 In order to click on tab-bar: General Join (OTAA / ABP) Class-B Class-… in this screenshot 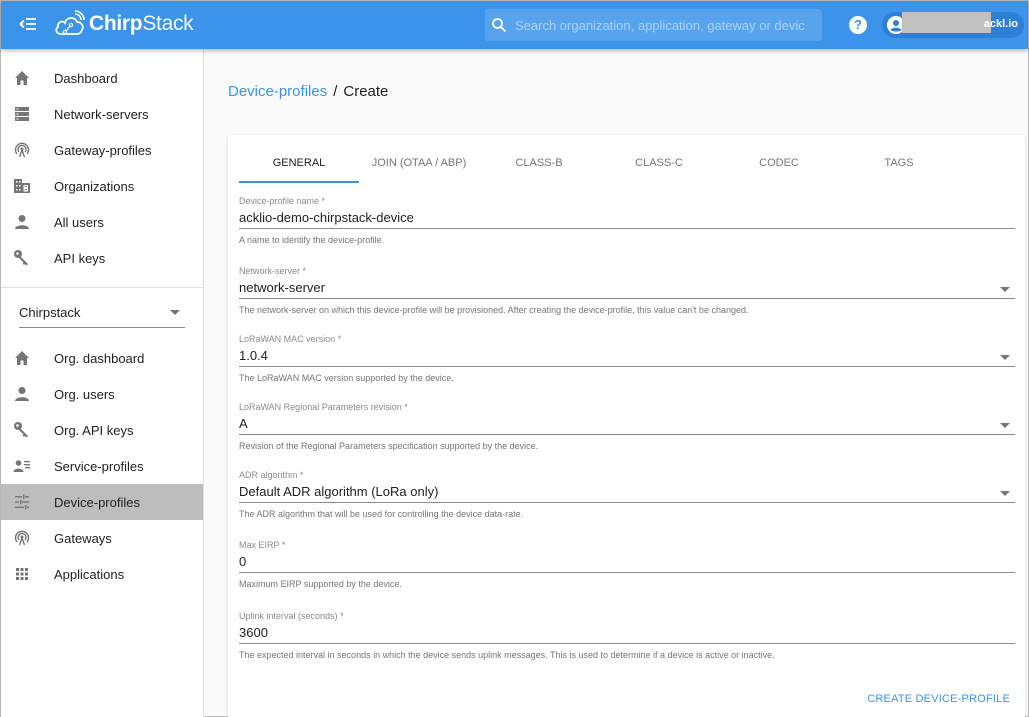, I will do `click(599, 165)`.